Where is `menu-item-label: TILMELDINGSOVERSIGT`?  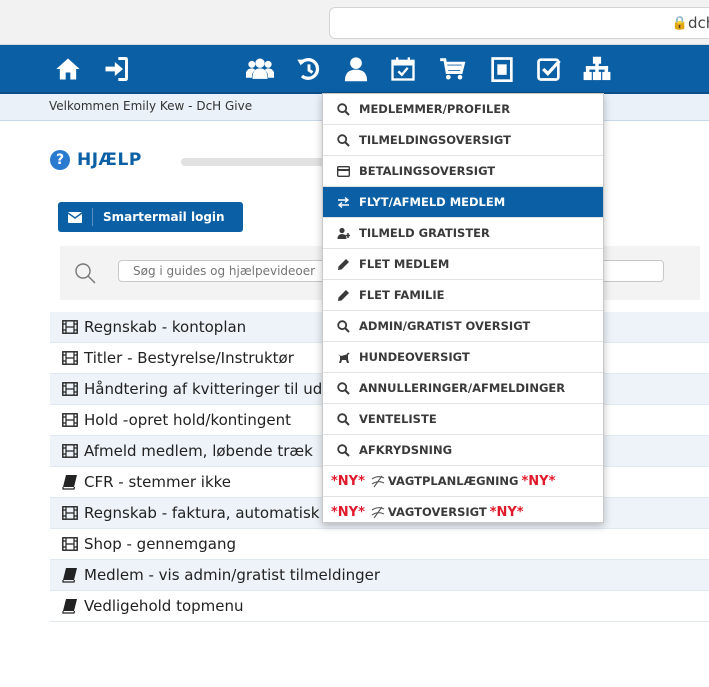
menu-item-label: TILMELDINGSOVERSIGT is located at coordinates (435, 140).